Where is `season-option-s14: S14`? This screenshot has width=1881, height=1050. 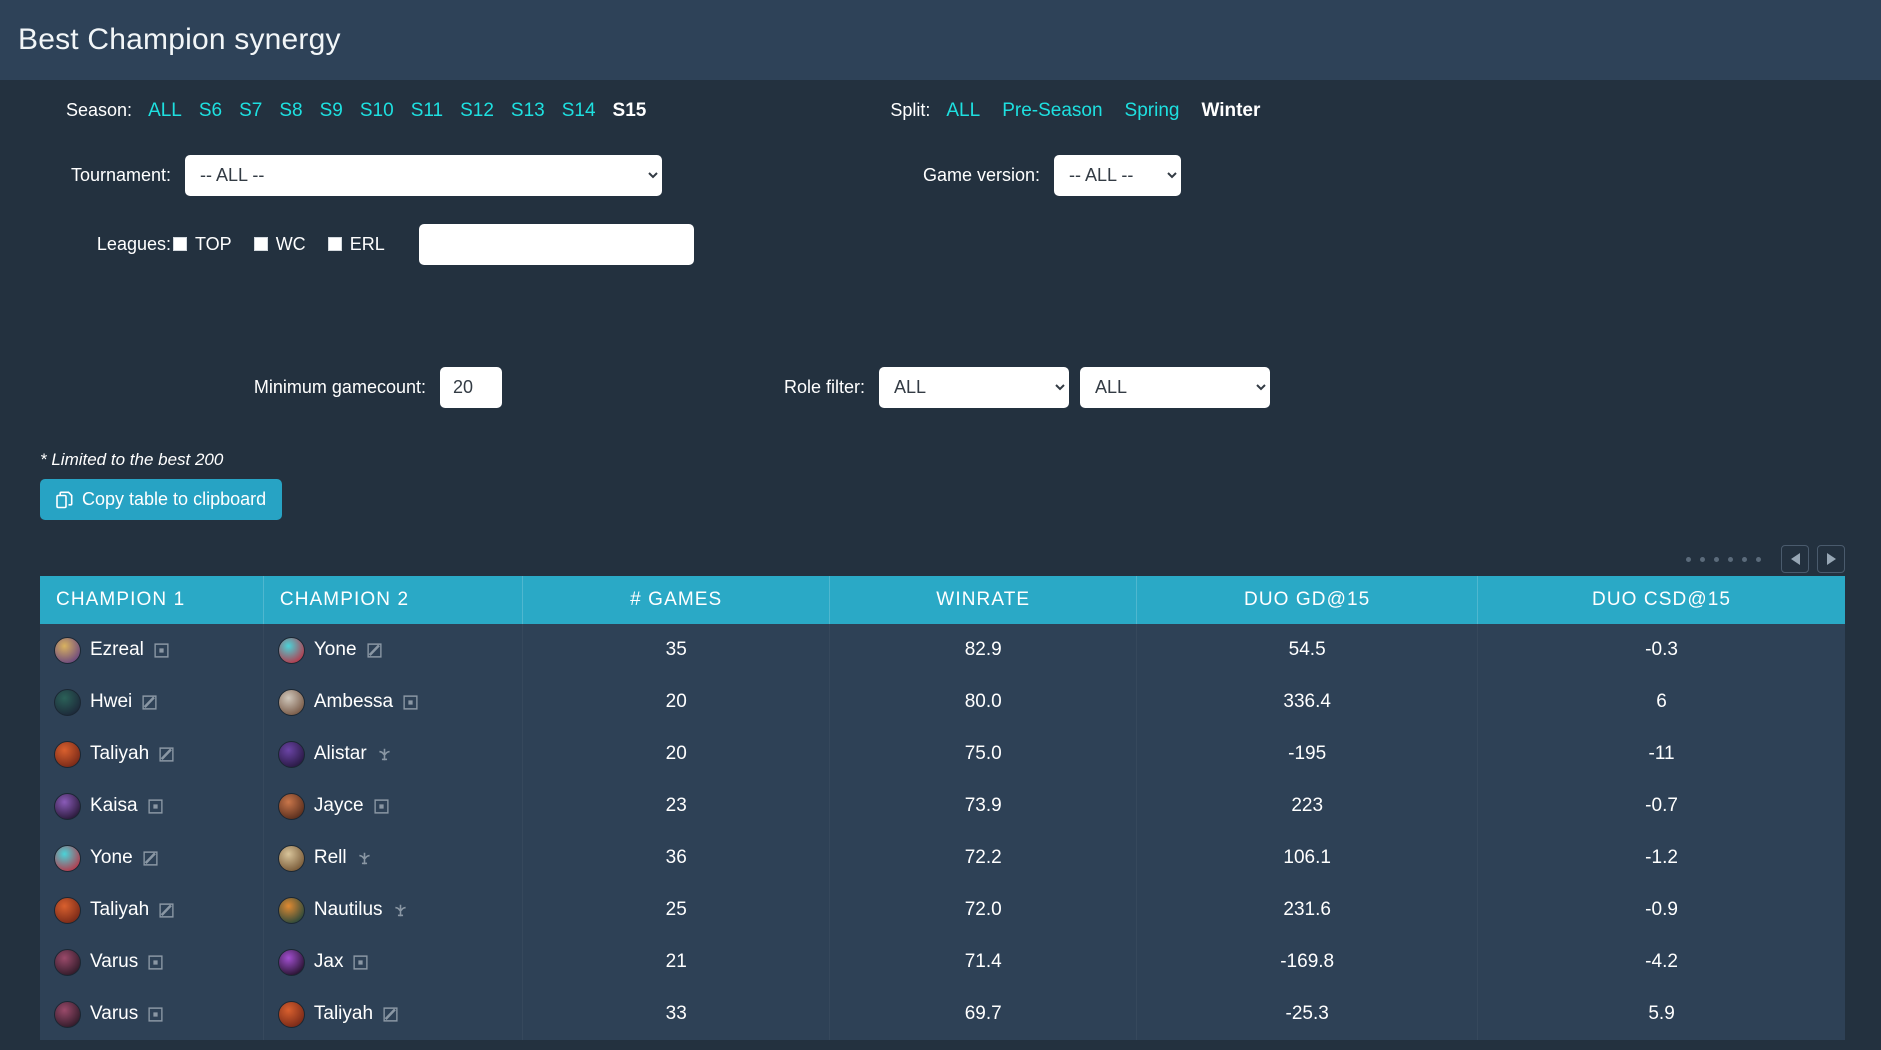
season-option-s14: S14 is located at coordinates (579, 110).